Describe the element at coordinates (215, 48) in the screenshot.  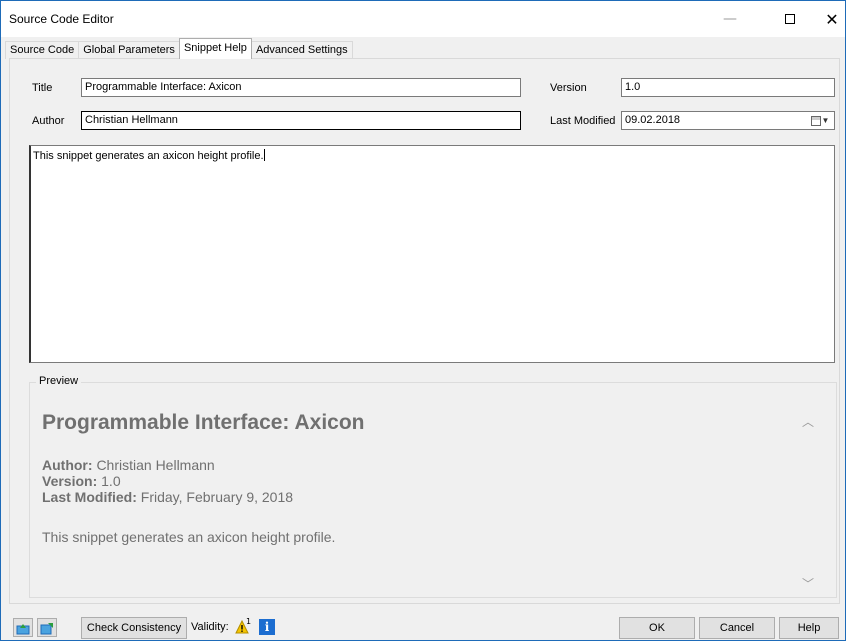
I see `tab-snippet-help: Snippet Help` at that location.